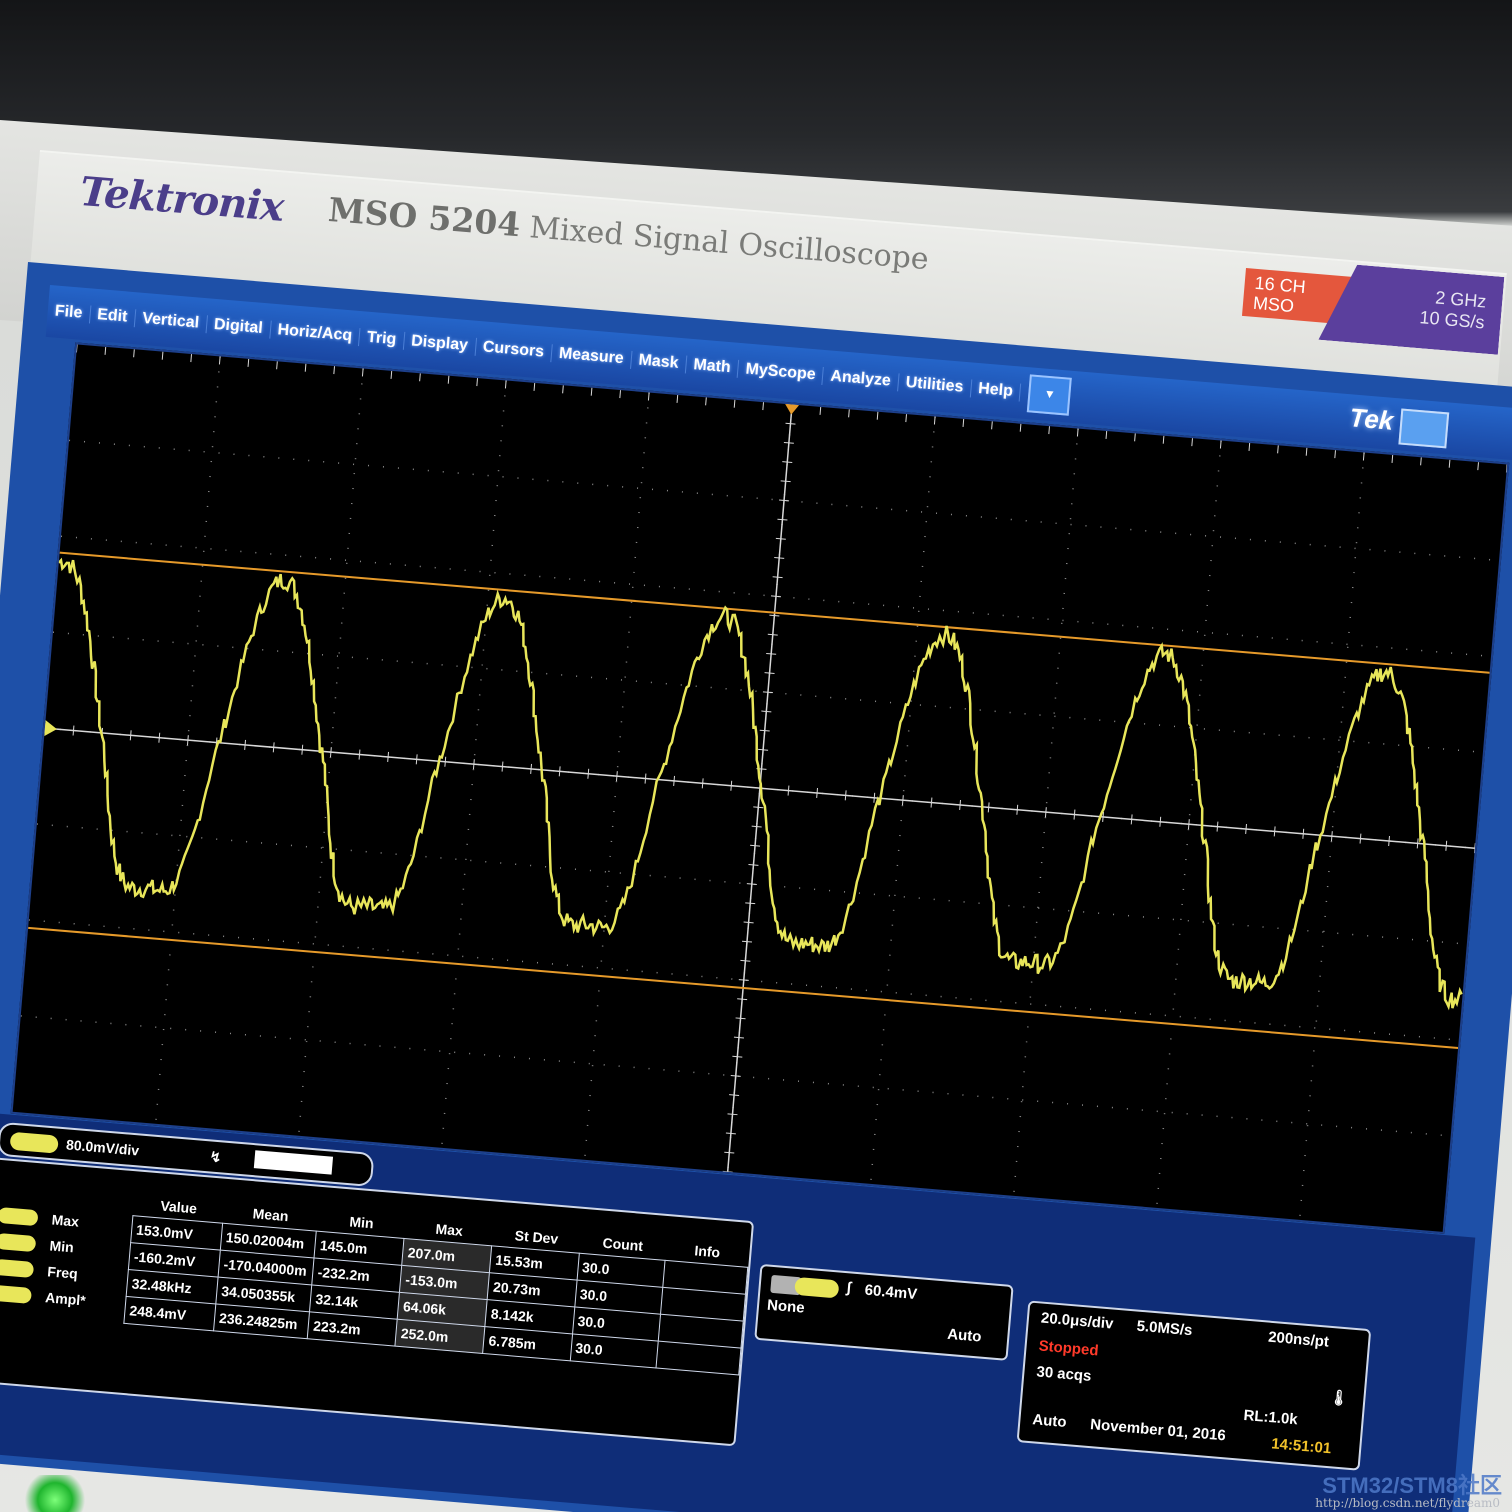 Image resolution: width=1512 pixels, height=1512 pixels. What do you see at coordinates (861, 379) in the screenshot?
I see `menu-analyze: Analyze` at bounding box center [861, 379].